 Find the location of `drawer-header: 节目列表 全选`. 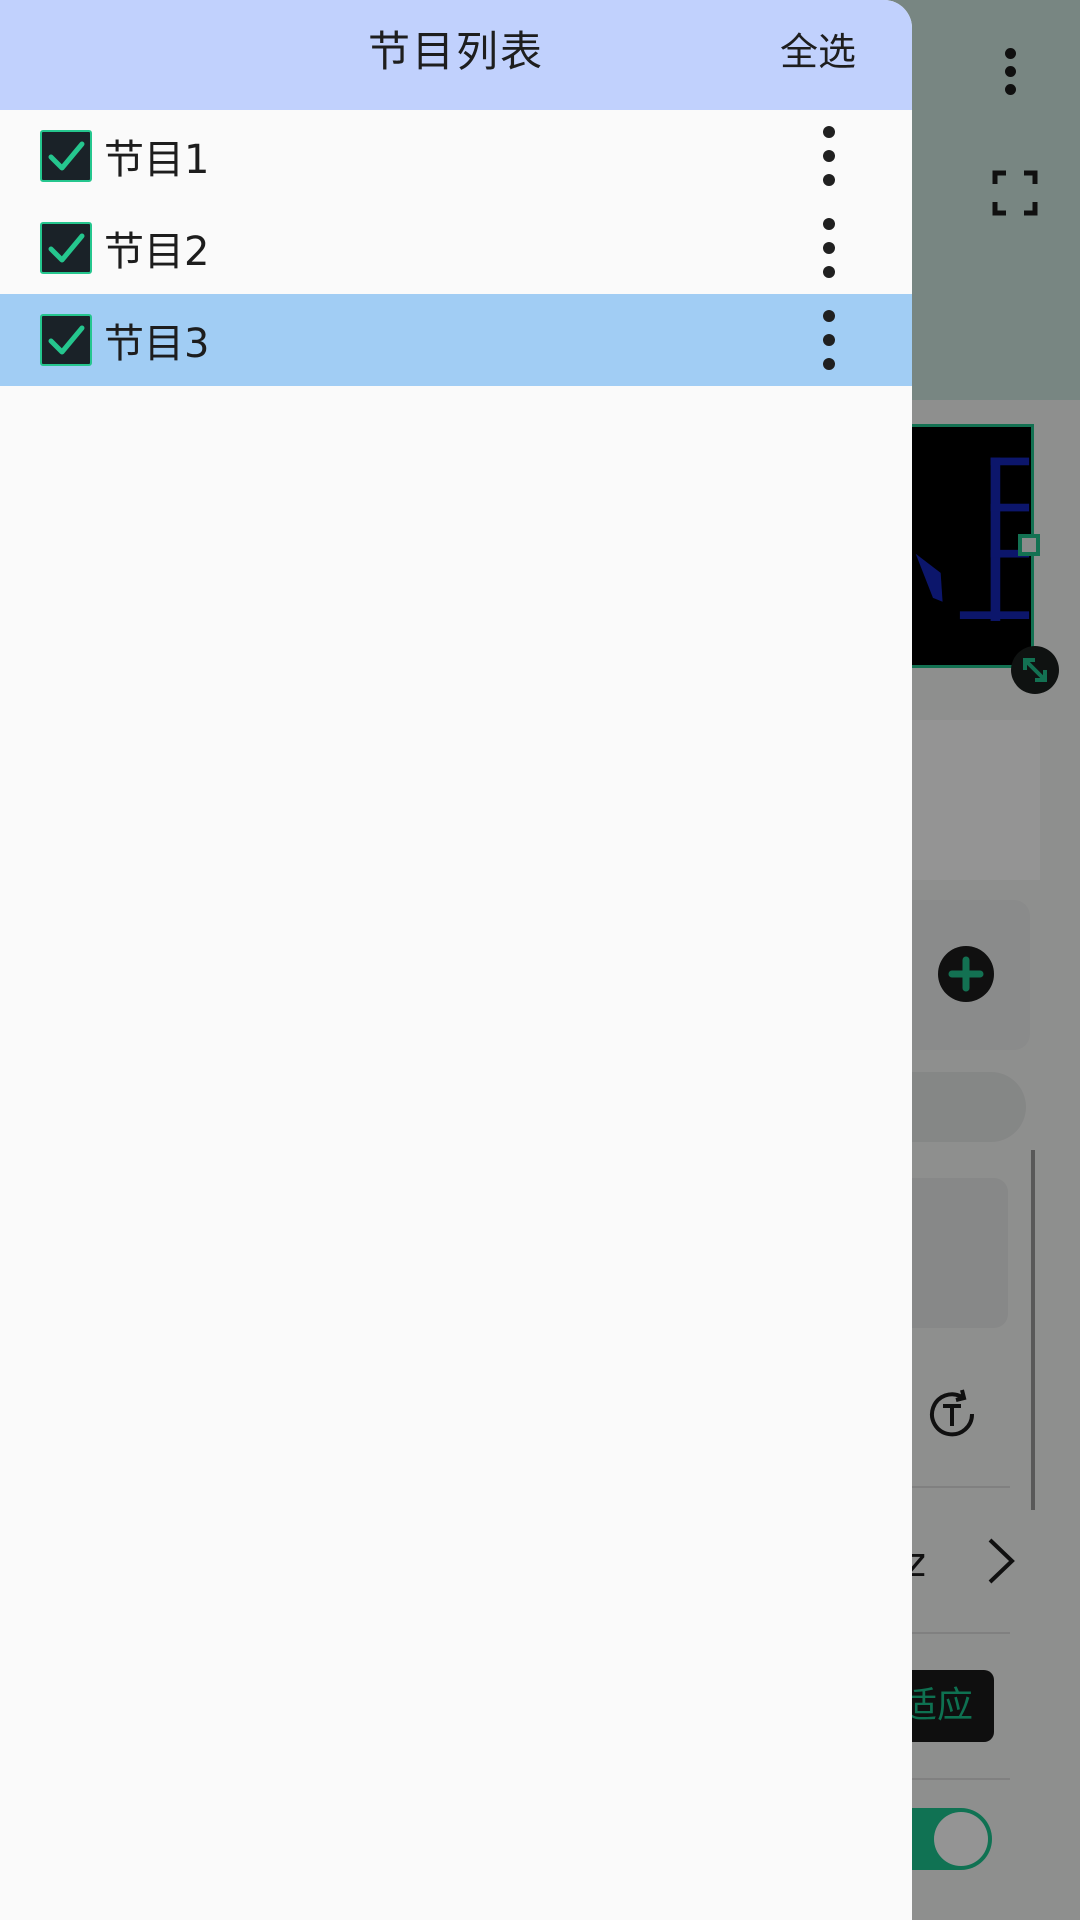

drawer-header: 节目列表 全选 is located at coordinates (456, 55).